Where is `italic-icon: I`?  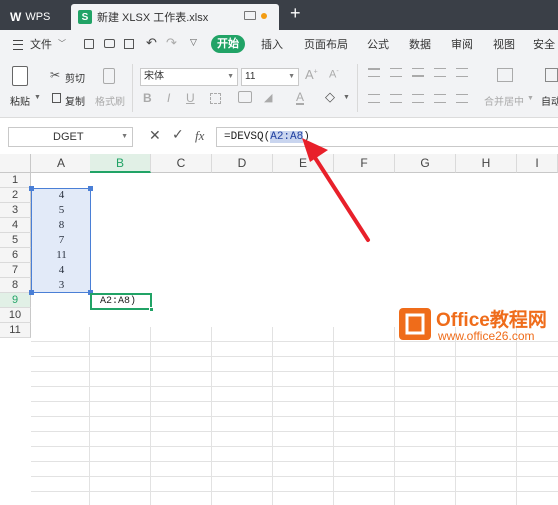 italic-icon: I is located at coordinates (168, 98).